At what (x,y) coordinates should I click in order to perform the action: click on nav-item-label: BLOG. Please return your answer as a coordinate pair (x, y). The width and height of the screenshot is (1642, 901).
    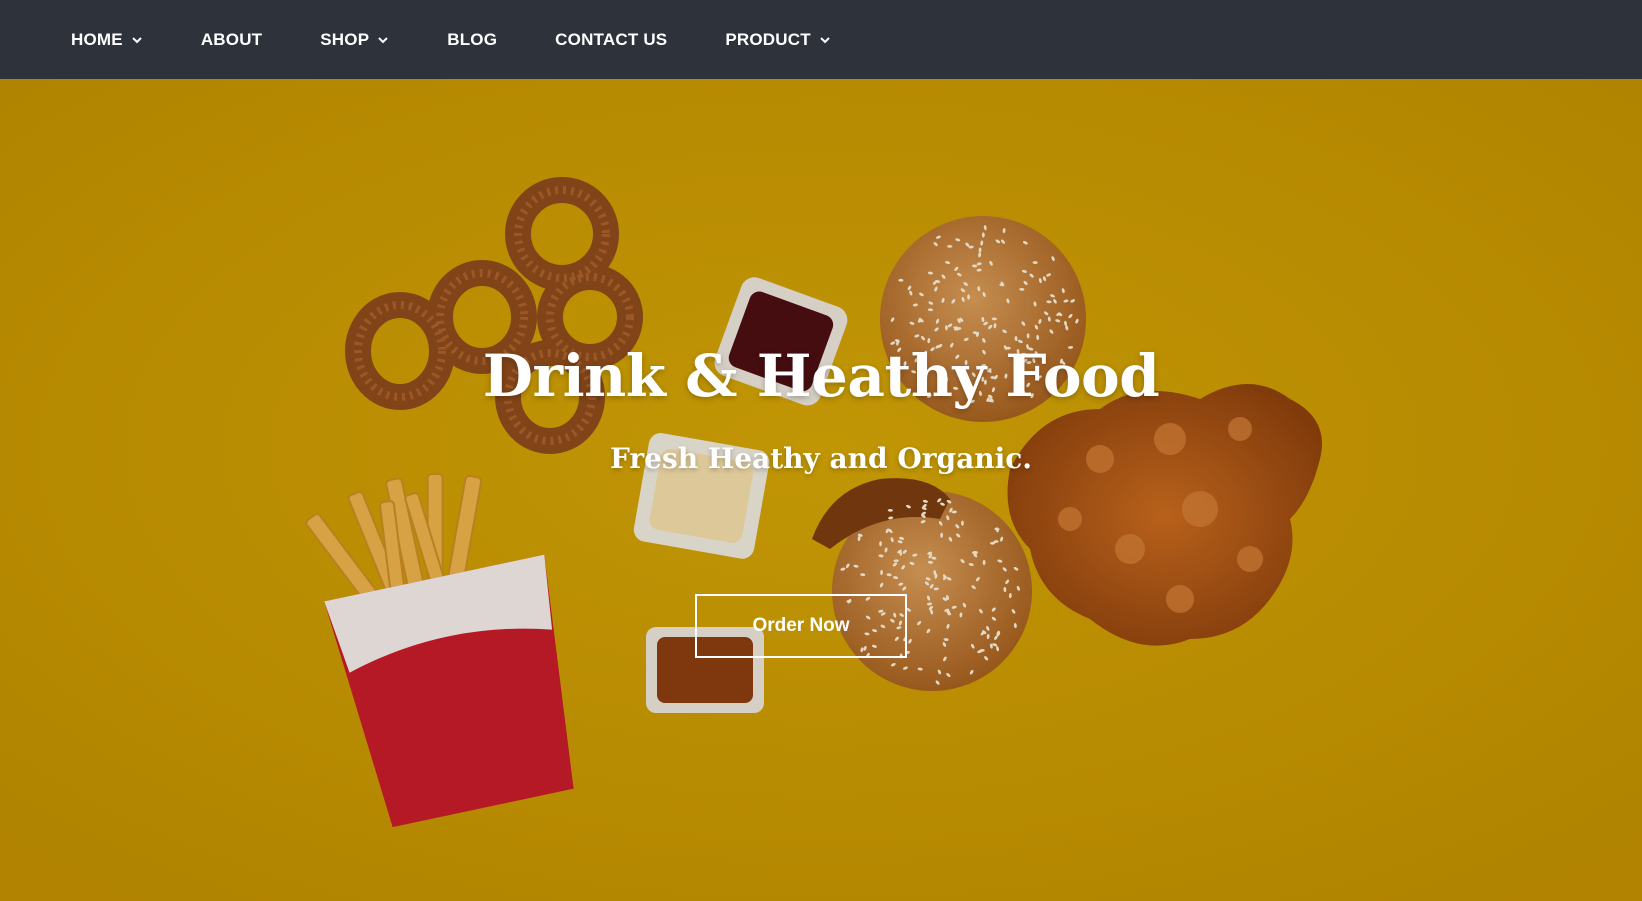
    Looking at the image, I should click on (472, 39).